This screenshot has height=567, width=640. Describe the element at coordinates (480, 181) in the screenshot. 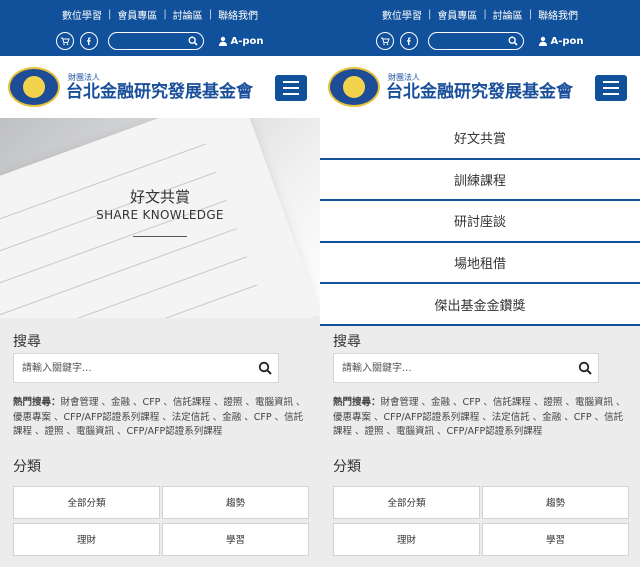

I see `menu-item-courses: 訓練課程` at that location.